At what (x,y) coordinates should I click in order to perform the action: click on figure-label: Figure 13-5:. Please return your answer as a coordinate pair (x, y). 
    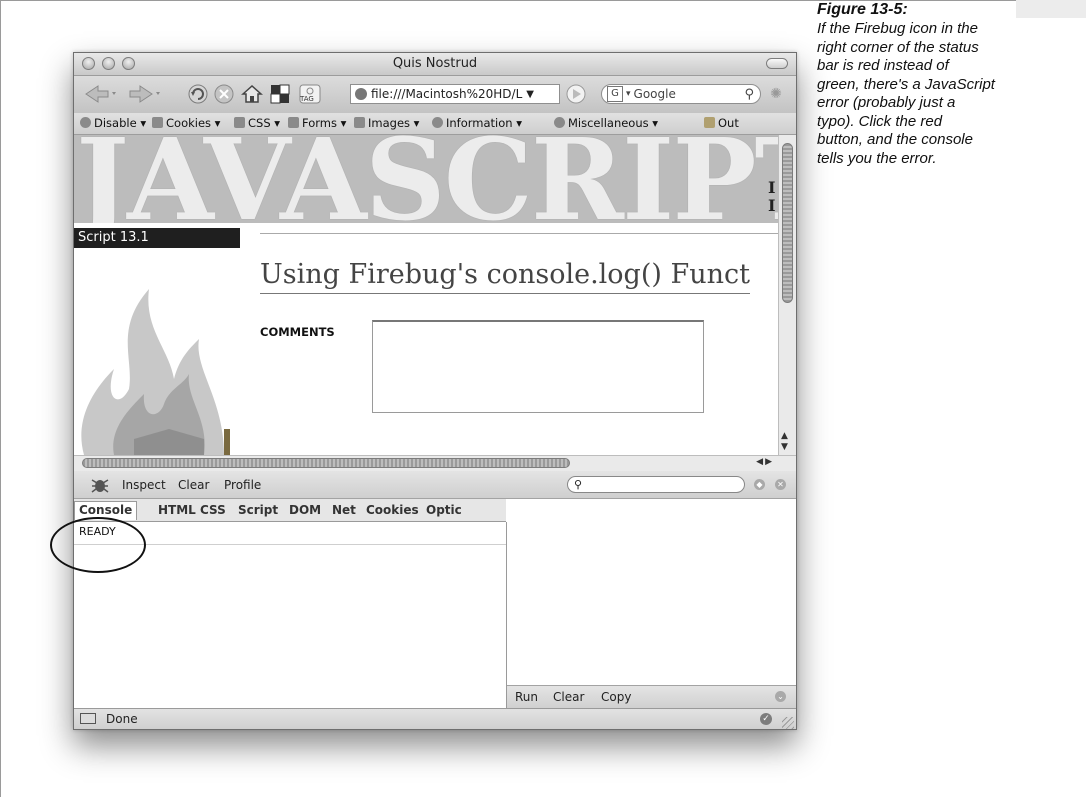
    Looking at the image, I should click on (862, 9).